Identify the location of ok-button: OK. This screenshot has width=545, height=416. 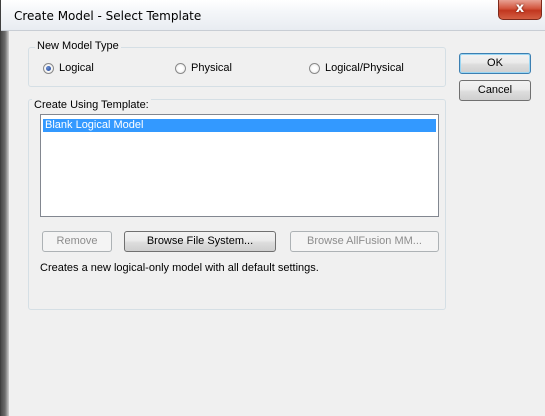
(495, 63).